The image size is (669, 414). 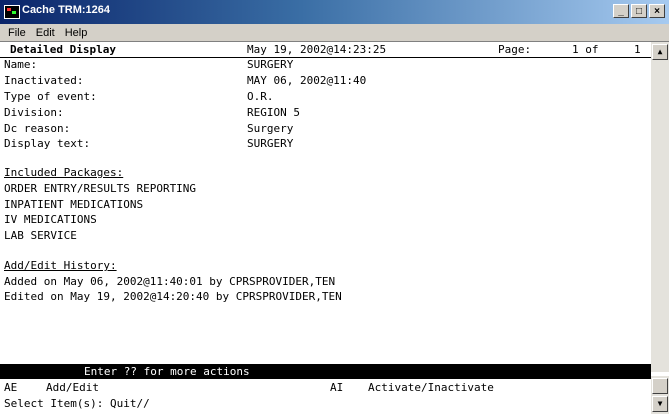 I want to click on package-item: INPATIENT MEDICATIONS, so click(x=74, y=204).